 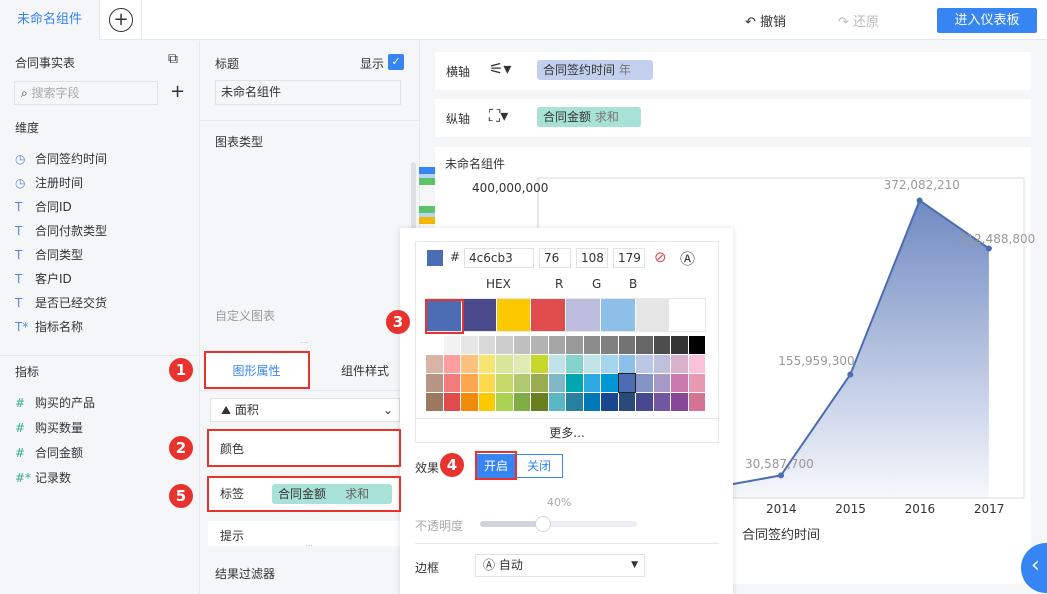 What do you see at coordinates (816, 361) in the screenshot?
I see `data-label: 155,959,300` at bounding box center [816, 361].